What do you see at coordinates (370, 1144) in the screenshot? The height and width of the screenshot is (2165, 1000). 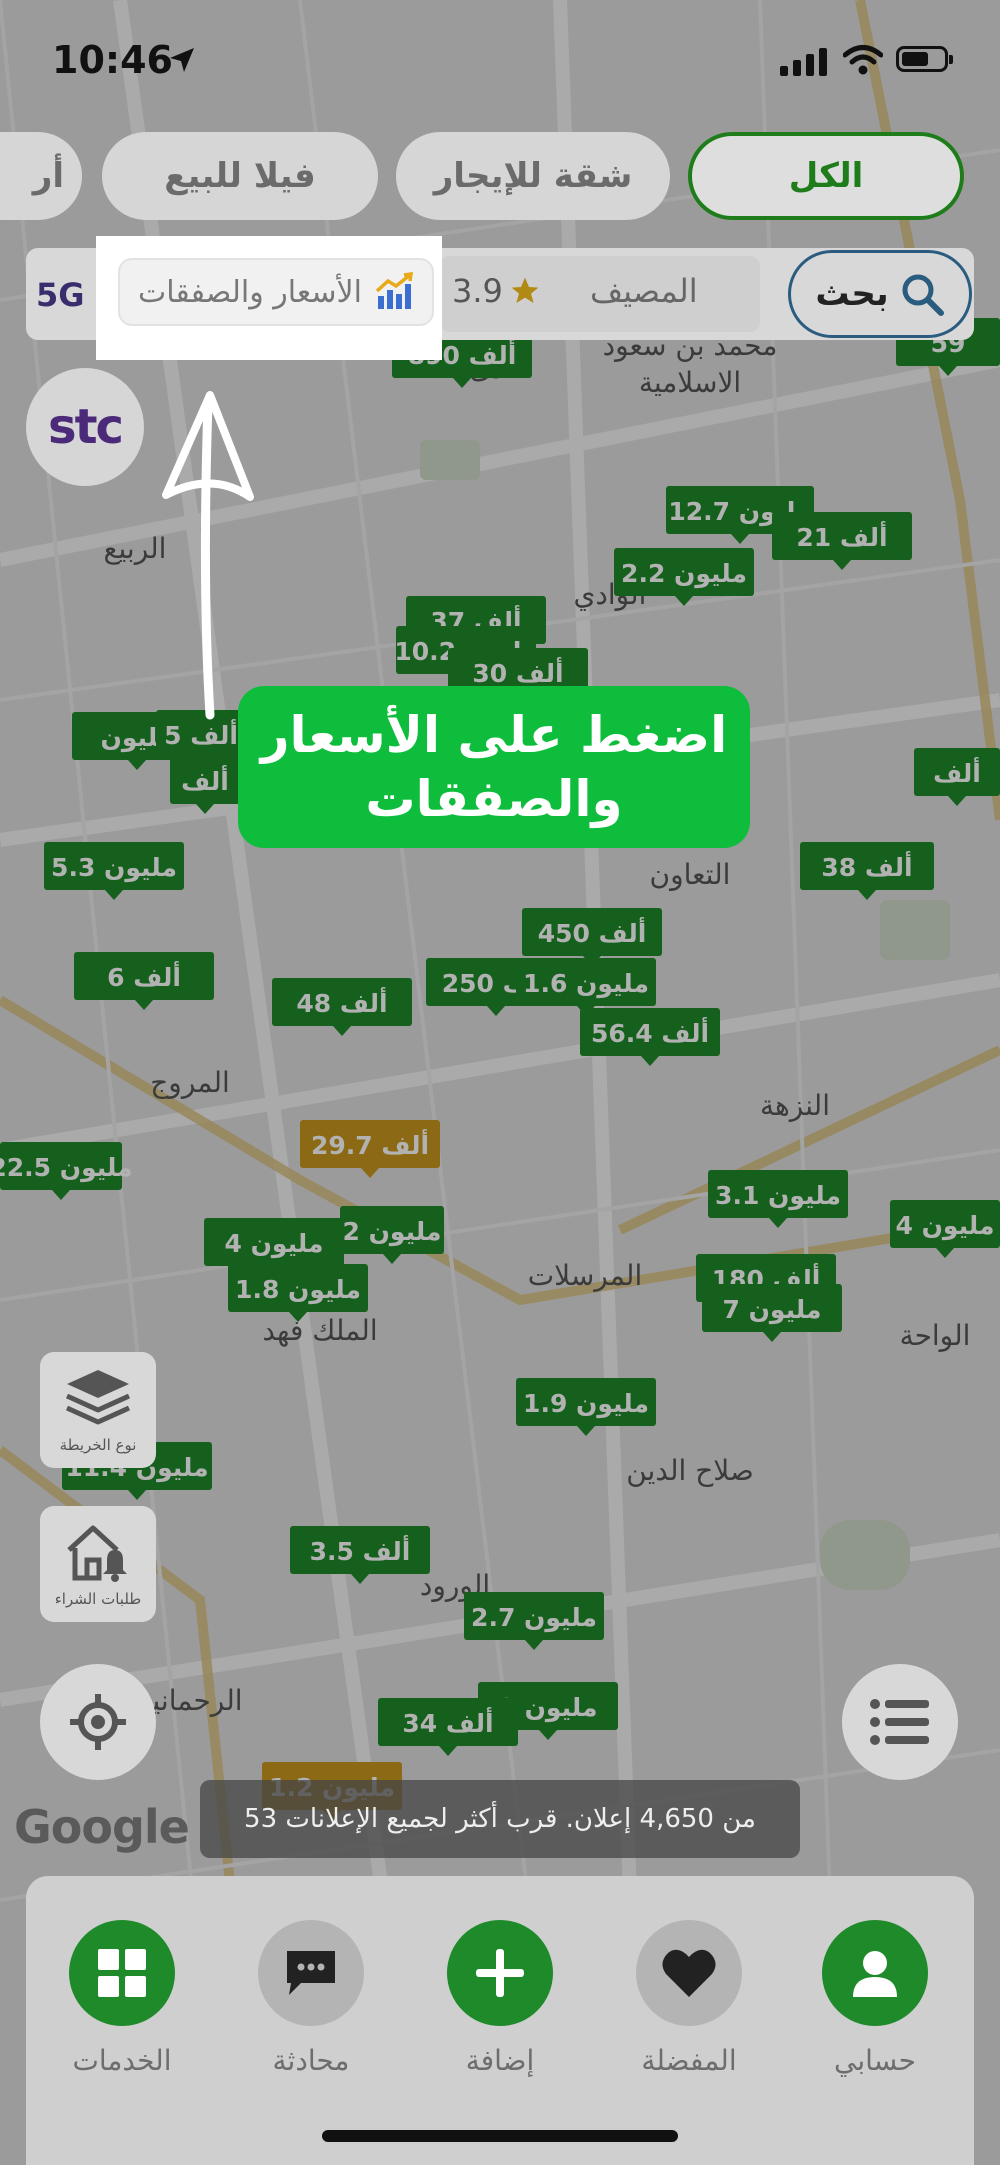 I see `price-marker-label: 29.7 ألف` at bounding box center [370, 1144].